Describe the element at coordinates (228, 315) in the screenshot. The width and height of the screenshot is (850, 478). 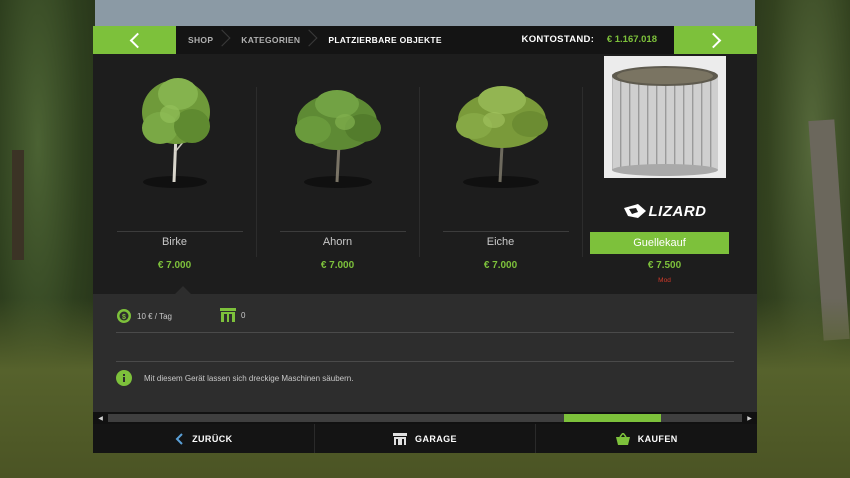
I see `slots-icon` at that location.